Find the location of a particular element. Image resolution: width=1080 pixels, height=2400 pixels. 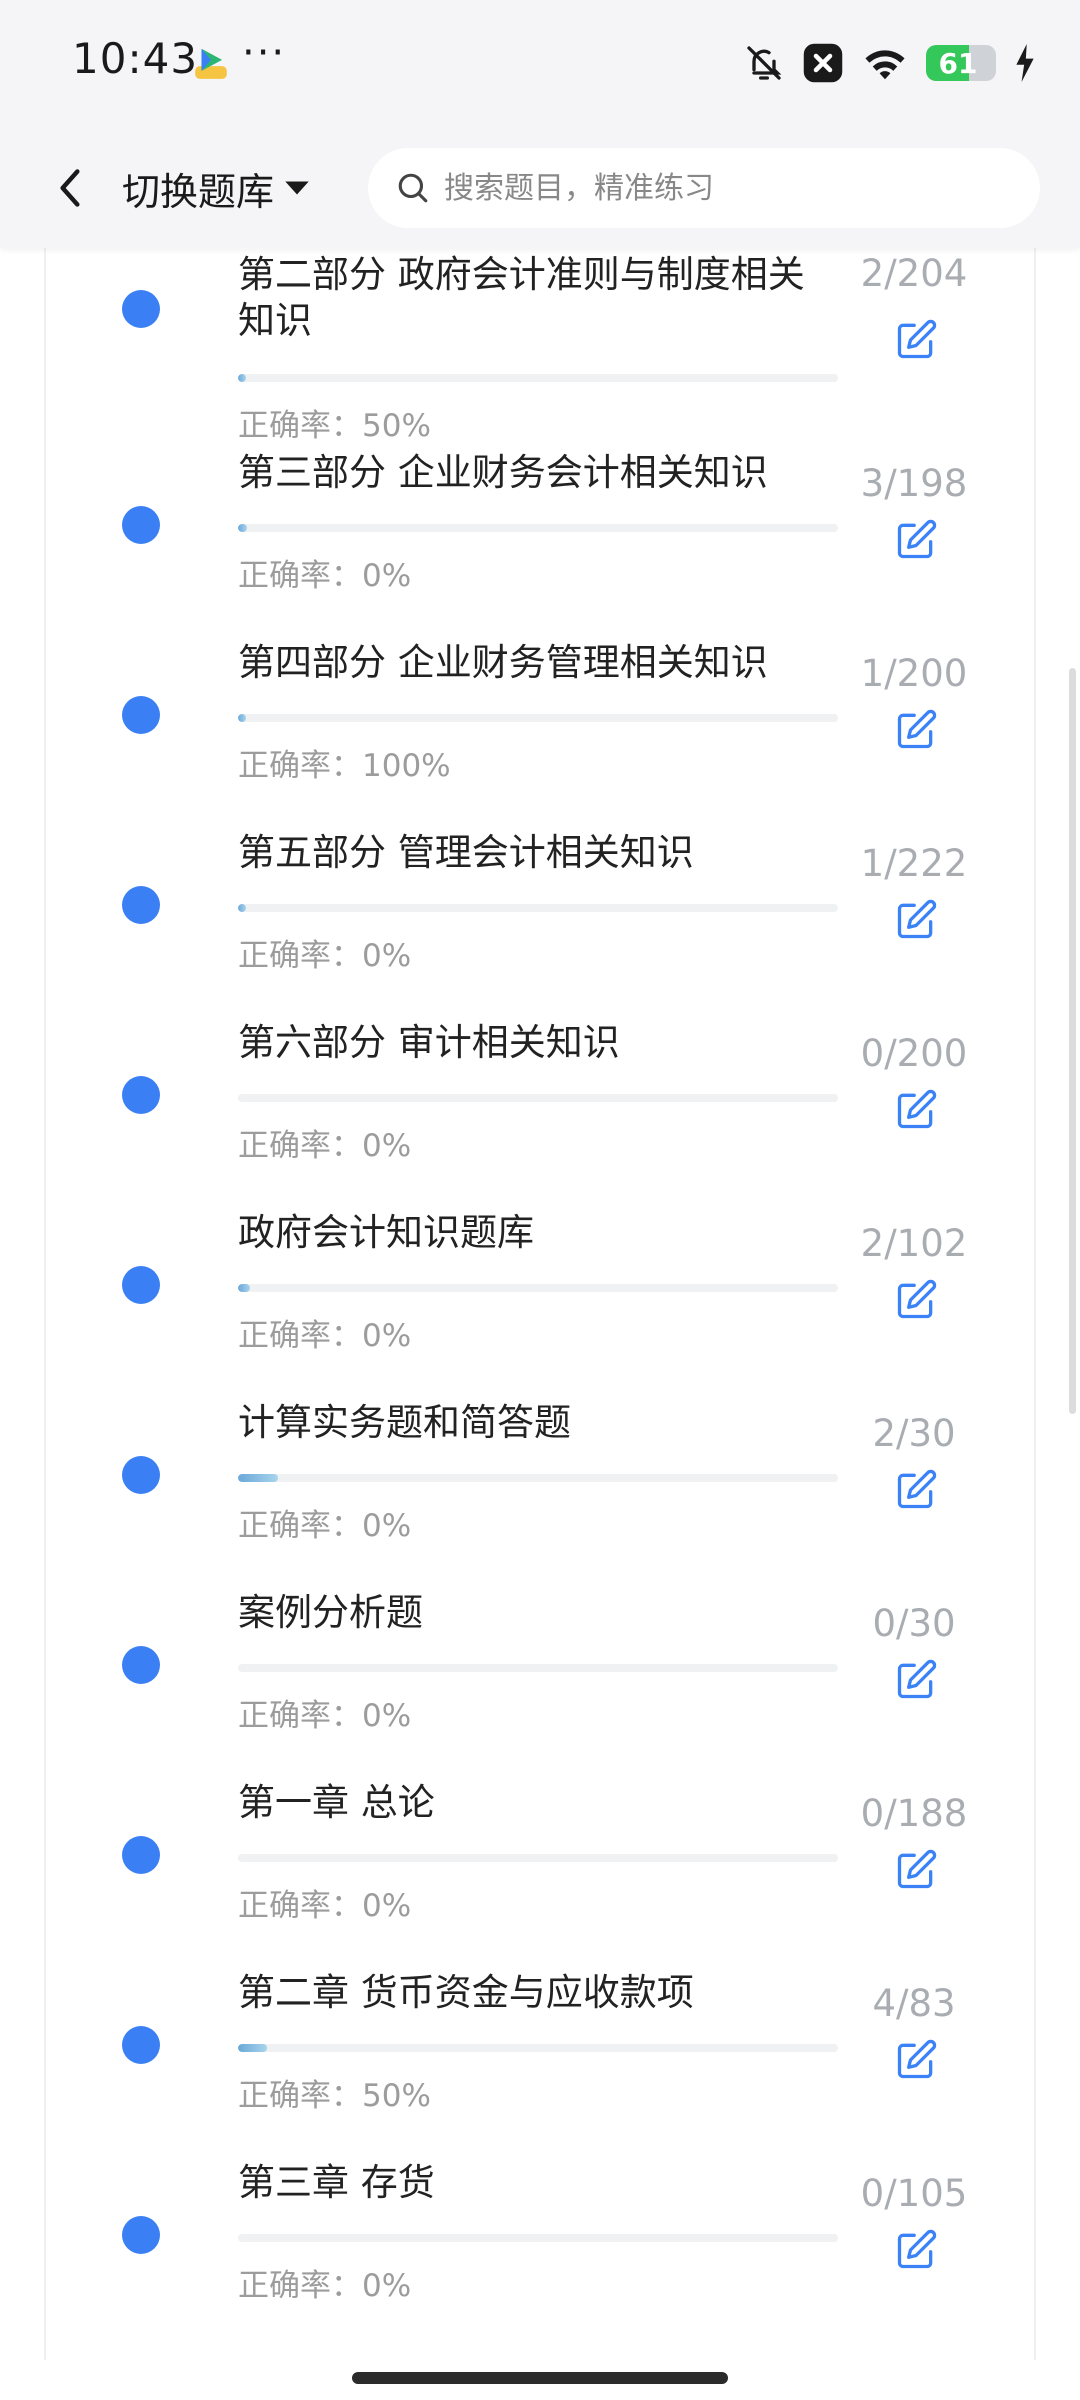

progress-count: 4/83 is located at coordinates (914, 2003).